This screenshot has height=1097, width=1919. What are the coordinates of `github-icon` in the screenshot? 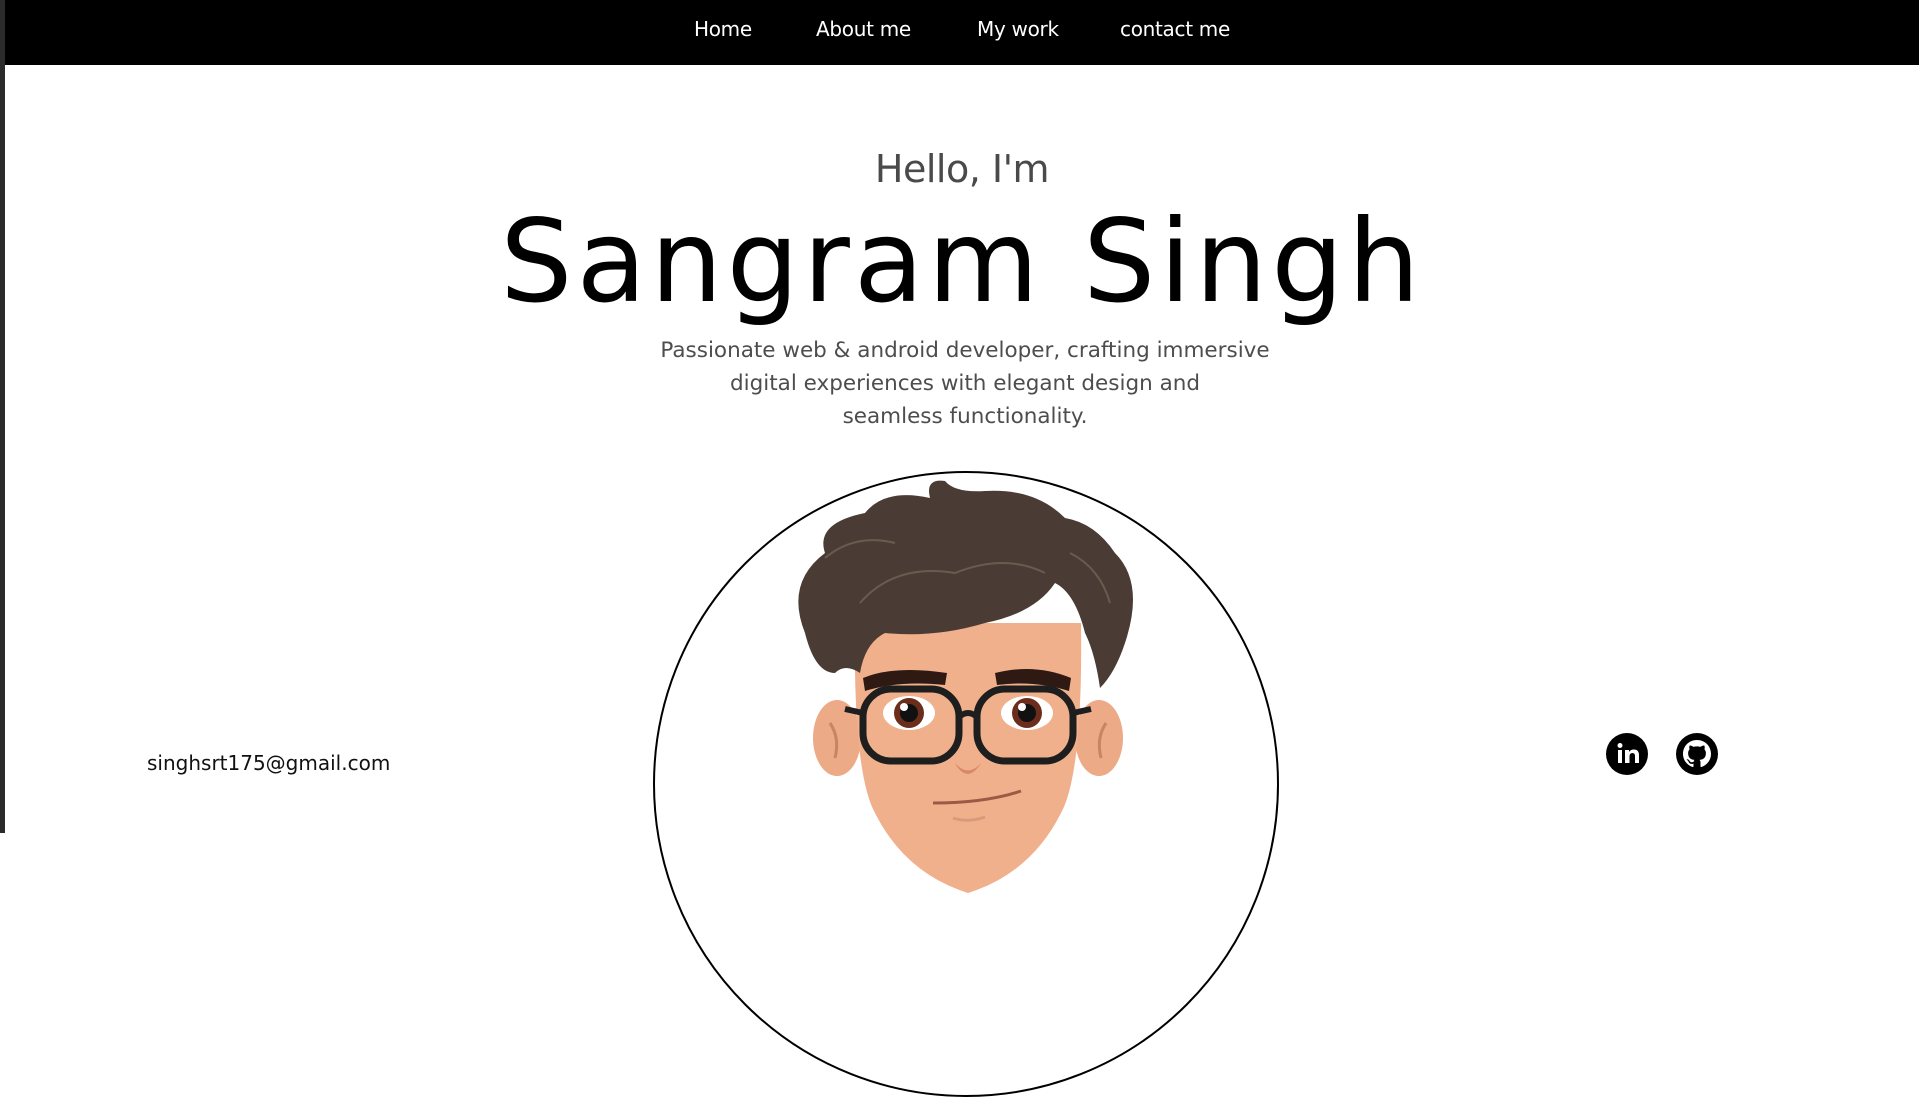 It's located at (1697, 754).